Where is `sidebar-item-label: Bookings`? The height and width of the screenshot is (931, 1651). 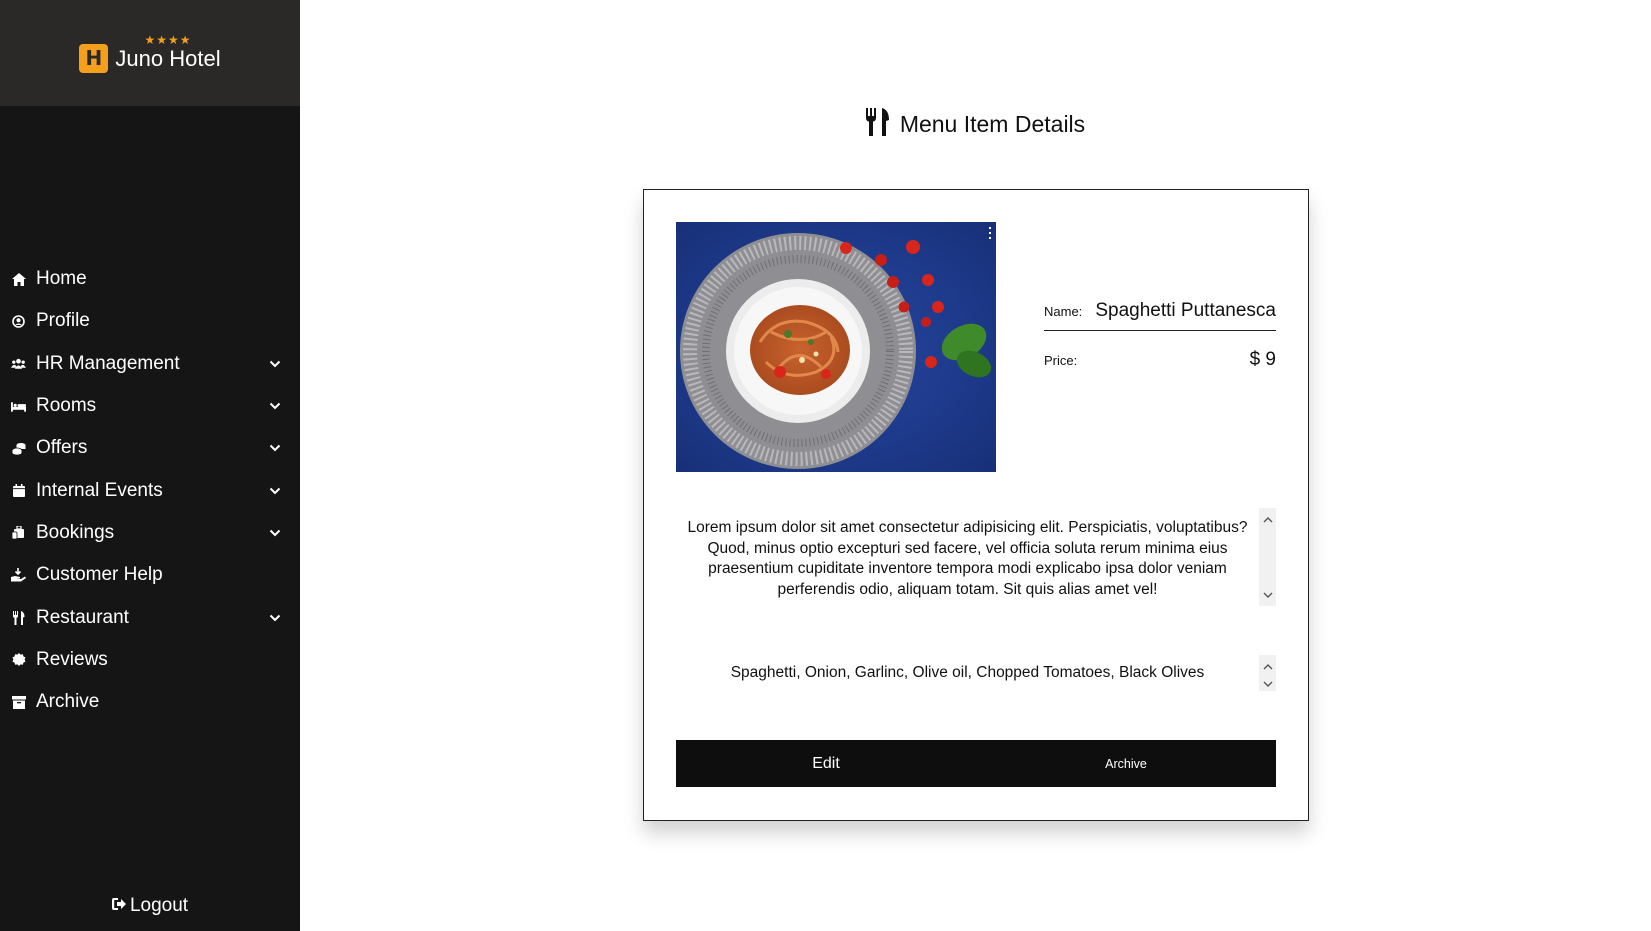
sidebar-item-label: Bookings is located at coordinates (75, 532).